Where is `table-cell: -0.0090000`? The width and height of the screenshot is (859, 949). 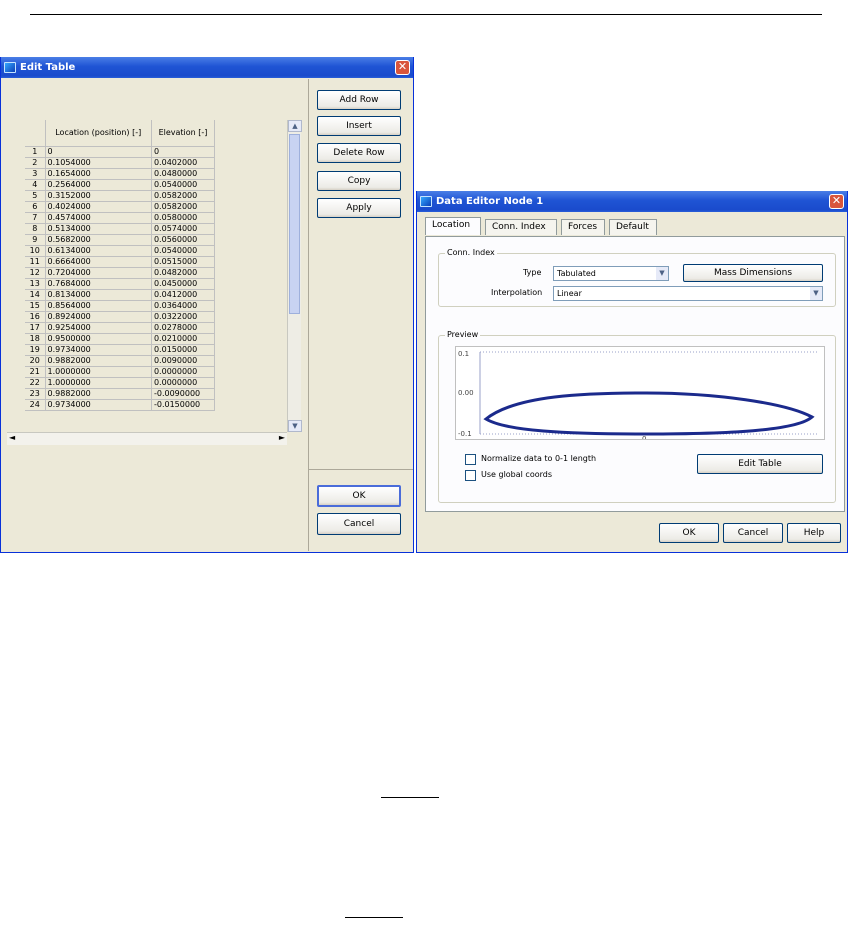 table-cell: -0.0090000 is located at coordinates (183, 394).